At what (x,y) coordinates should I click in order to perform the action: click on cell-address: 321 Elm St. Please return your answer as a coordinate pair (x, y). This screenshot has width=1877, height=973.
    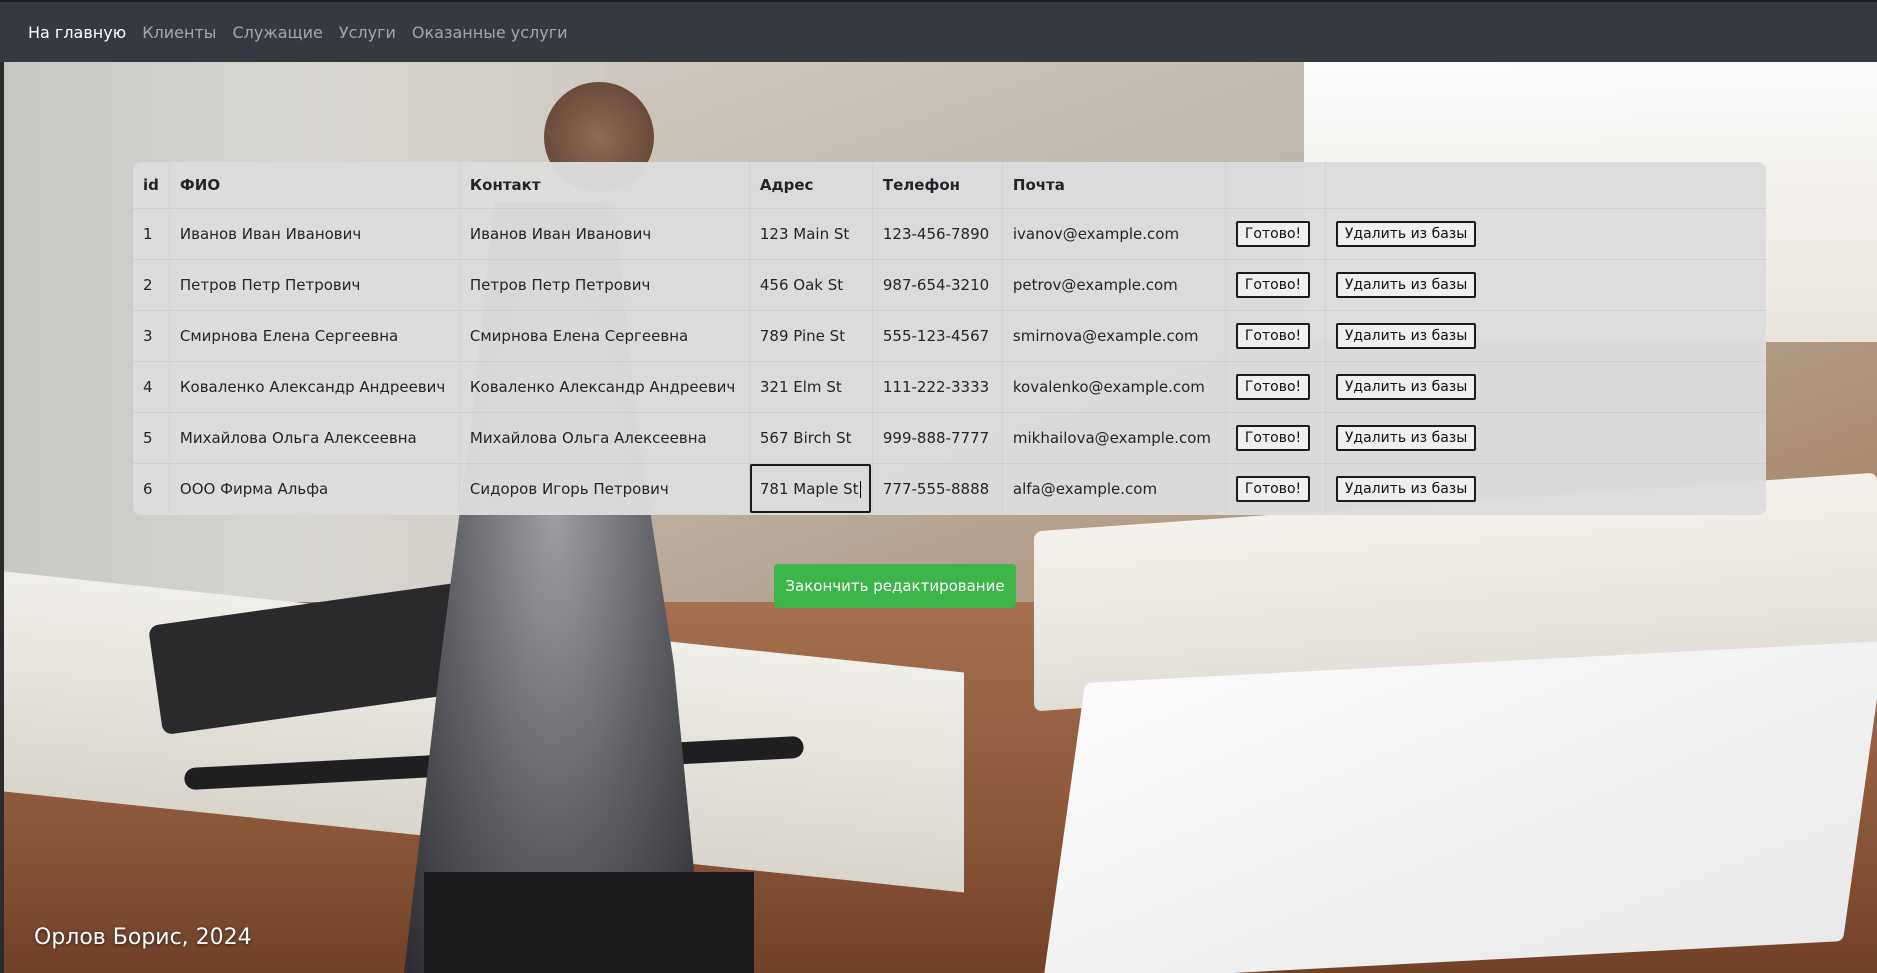
    Looking at the image, I should click on (810, 387).